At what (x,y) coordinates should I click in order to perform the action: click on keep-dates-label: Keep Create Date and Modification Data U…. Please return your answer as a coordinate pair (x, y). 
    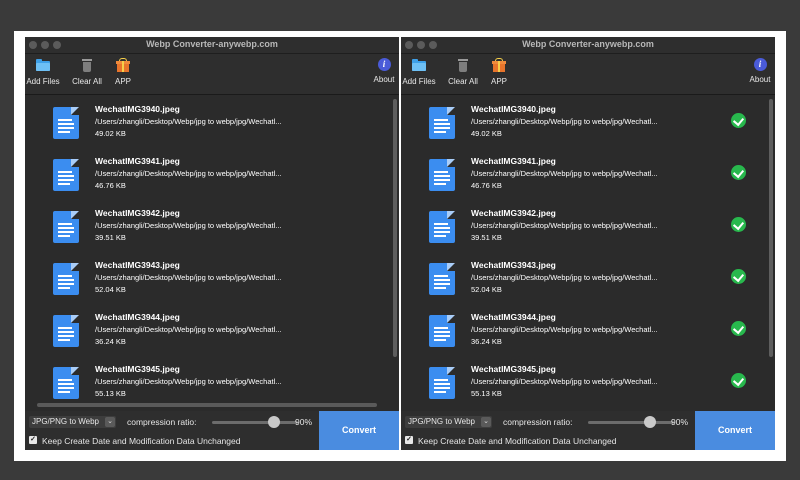
    Looking at the image, I should click on (141, 441).